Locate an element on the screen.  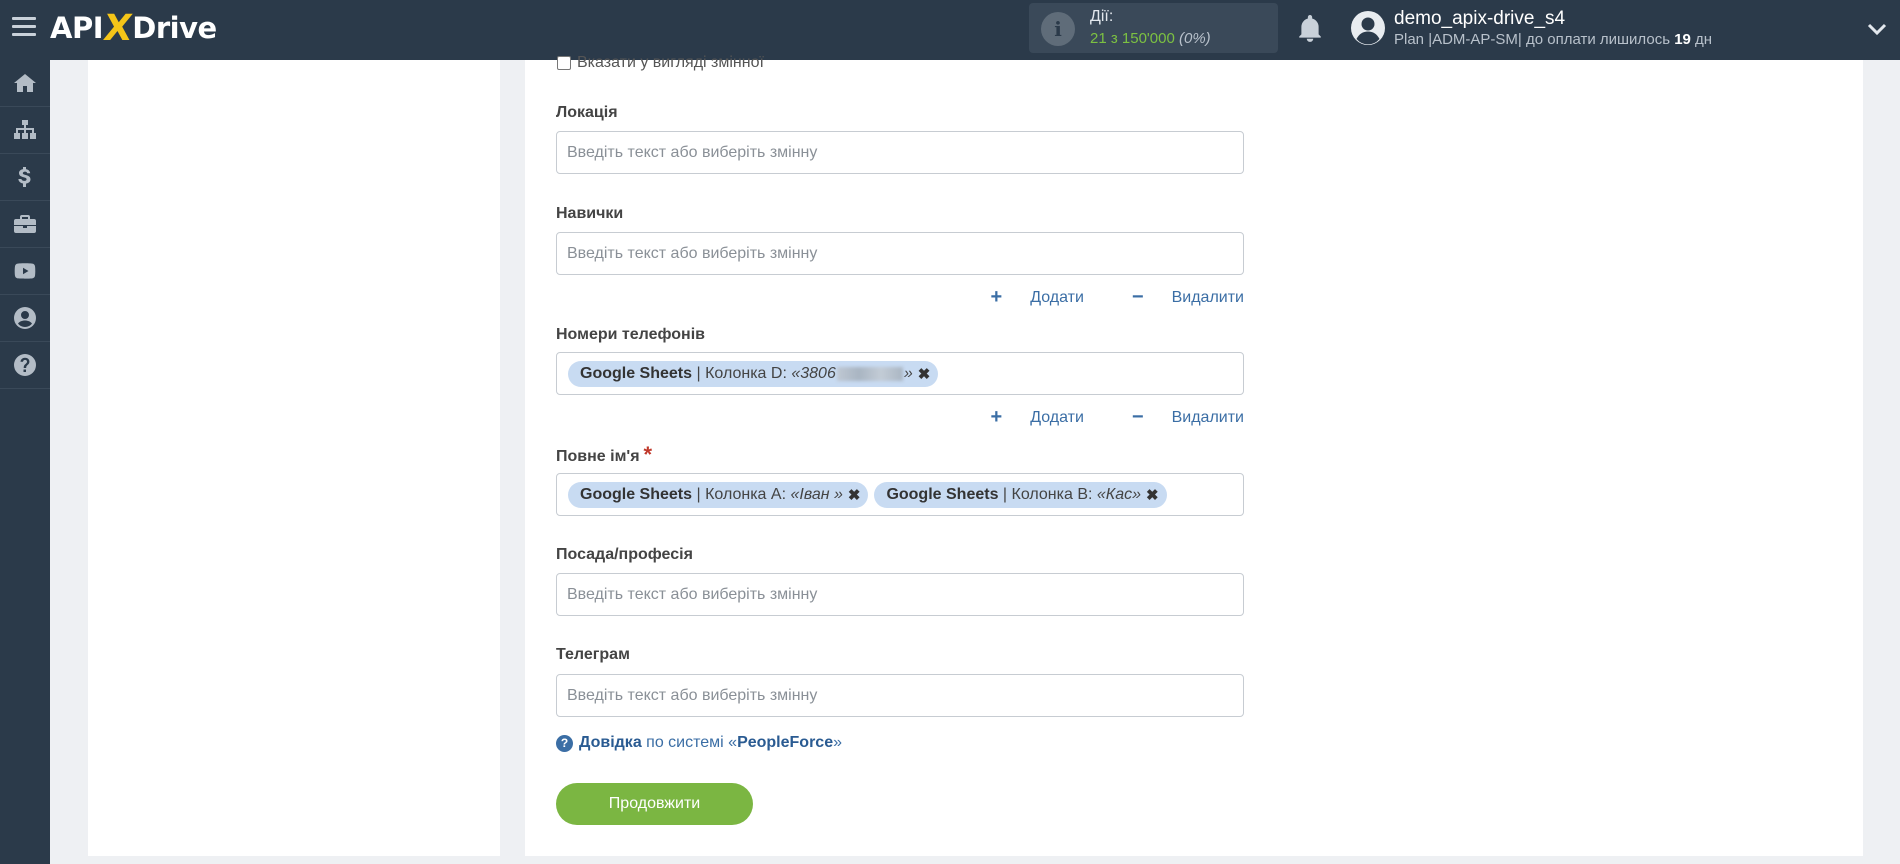
sidebar-item-home is located at coordinates (25, 83).